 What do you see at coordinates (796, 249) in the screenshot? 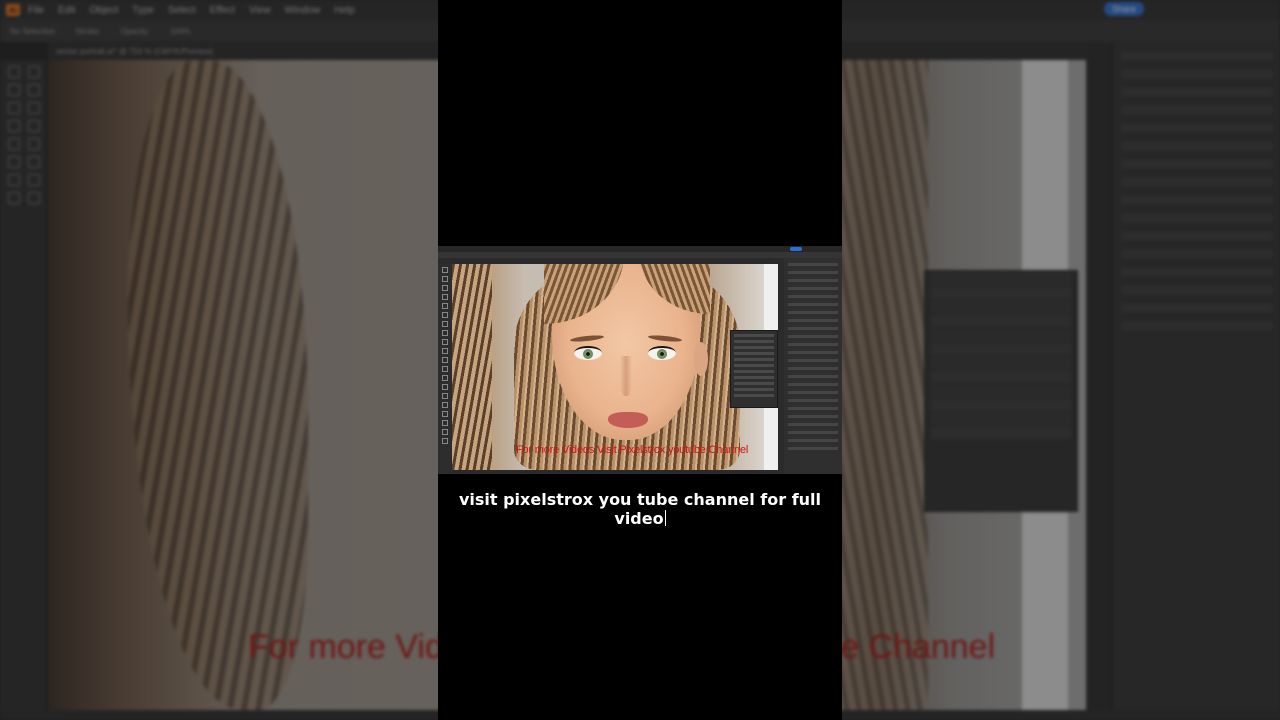
I see `embedded-share-button` at bounding box center [796, 249].